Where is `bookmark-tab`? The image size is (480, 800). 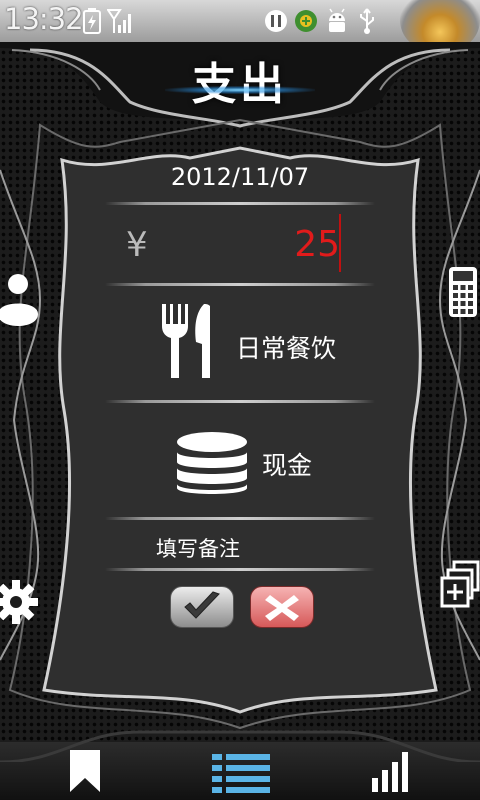
bookmark-tab is located at coordinates (85, 771).